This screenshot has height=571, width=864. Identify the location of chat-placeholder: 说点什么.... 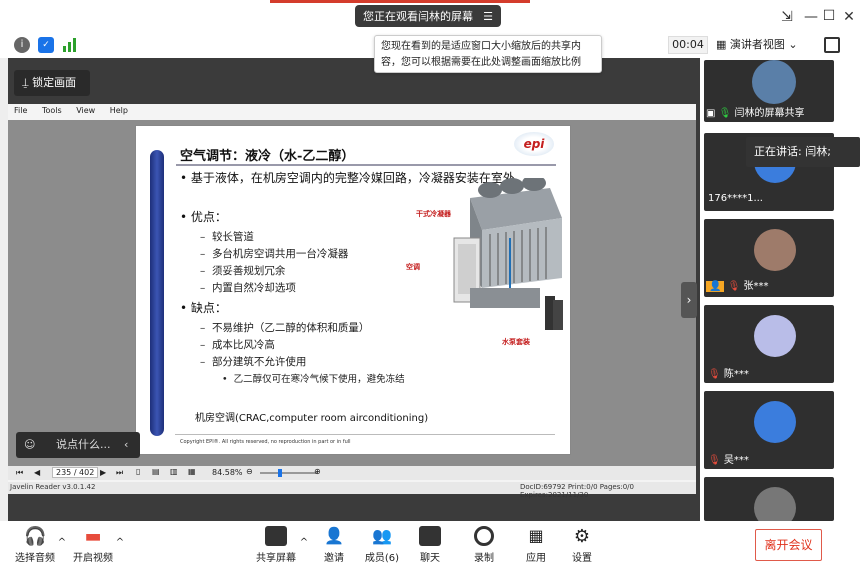
(83, 444).